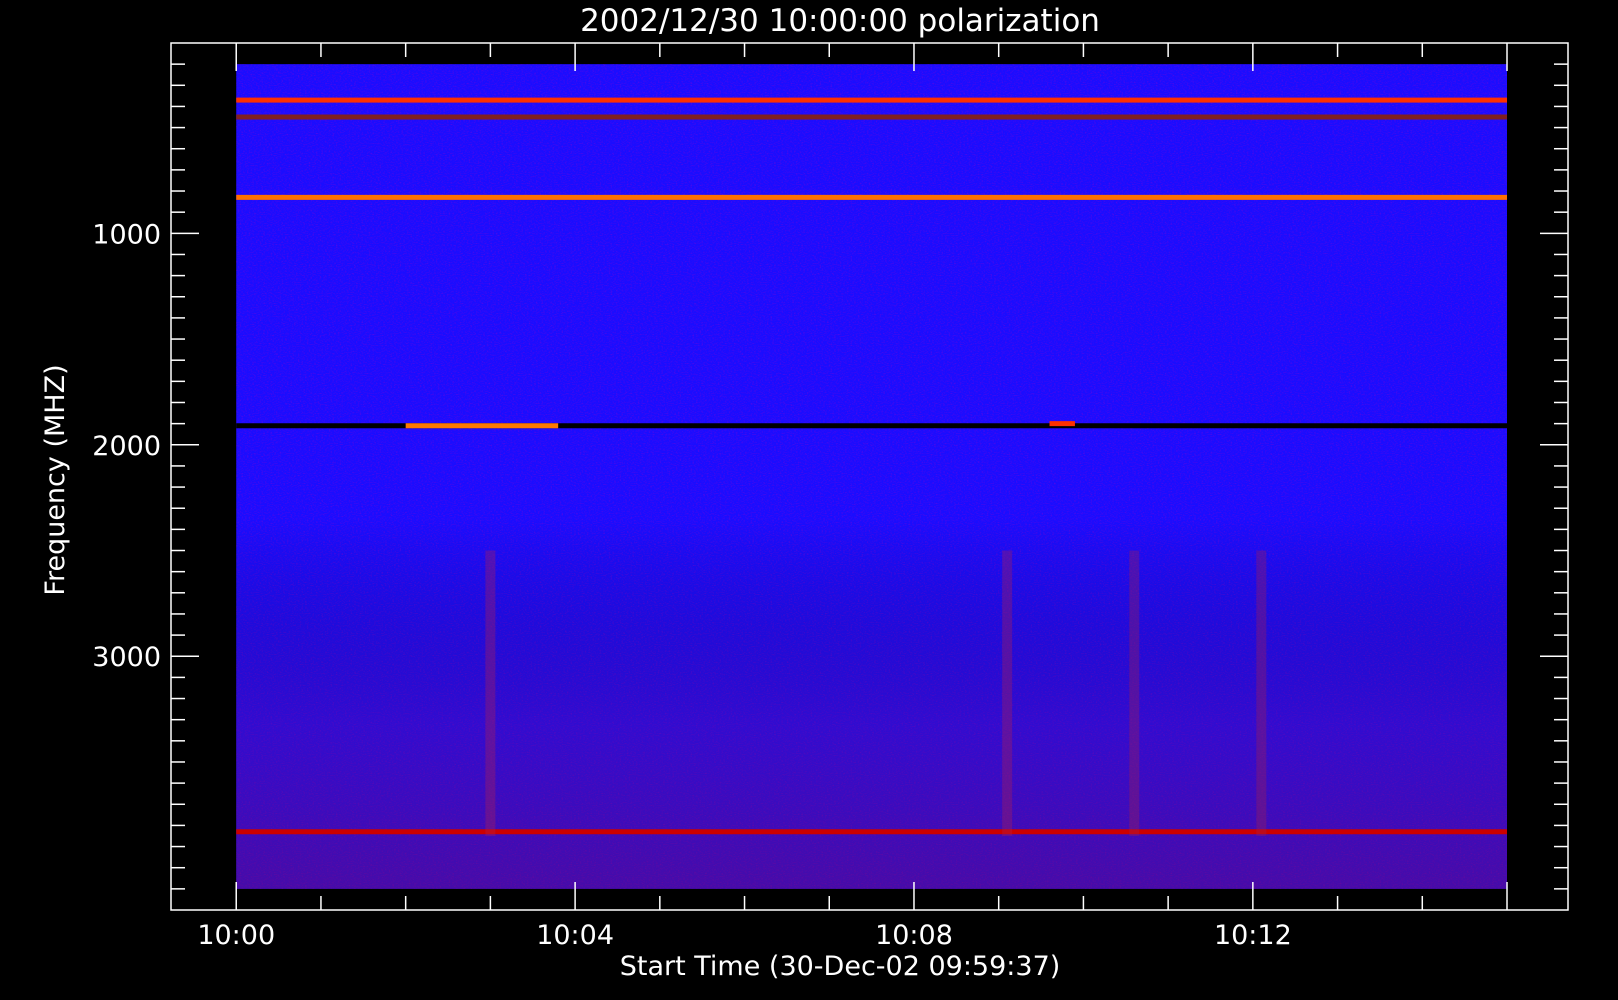  Describe the element at coordinates (914, 935) in the screenshot. I see `x-tick-label: 10:08` at that location.